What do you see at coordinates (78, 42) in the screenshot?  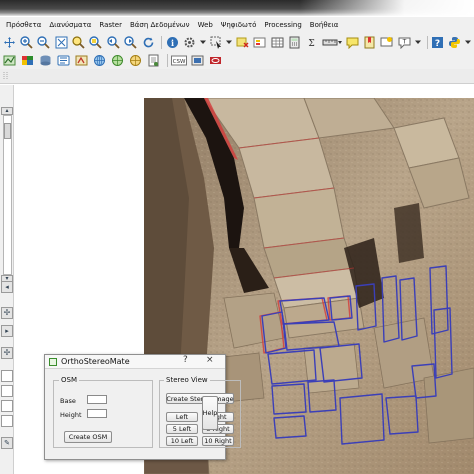 I see `zoom-layer-icon` at bounding box center [78, 42].